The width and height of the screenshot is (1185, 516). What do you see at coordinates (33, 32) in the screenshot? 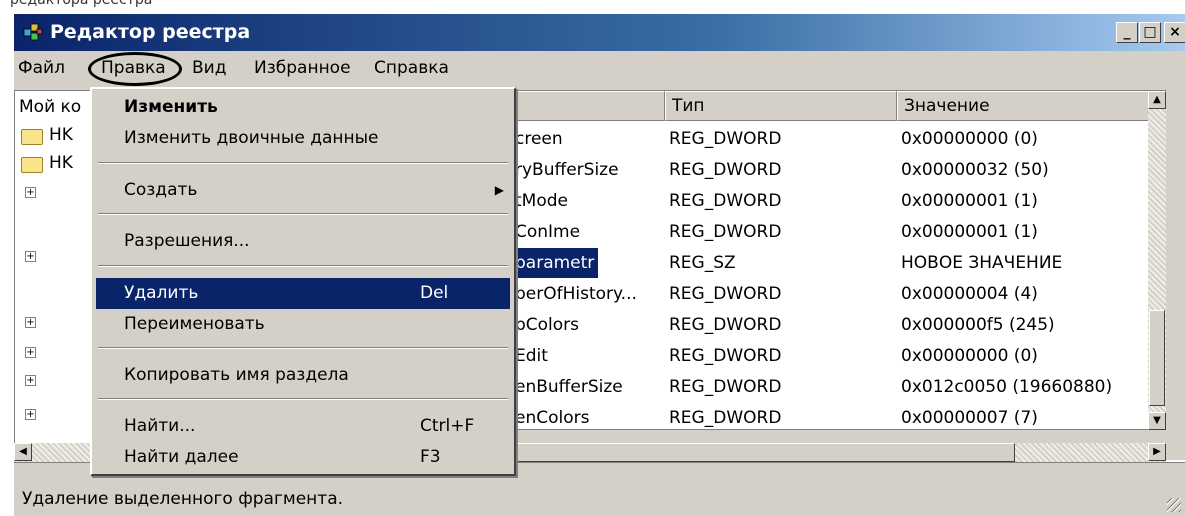
I see `regedit-icon` at bounding box center [33, 32].